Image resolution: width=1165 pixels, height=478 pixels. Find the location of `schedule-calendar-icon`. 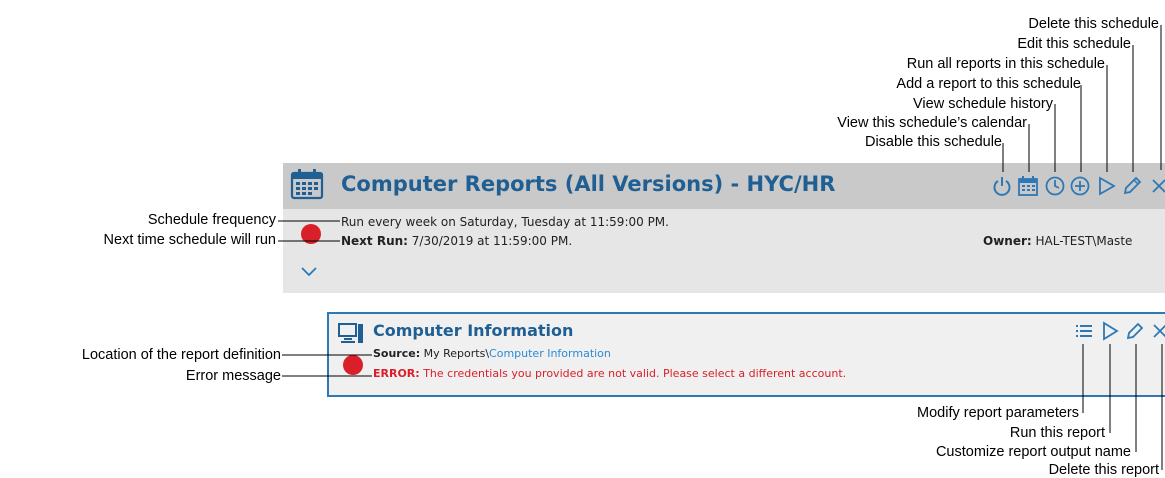

schedule-calendar-icon is located at coordinates (307, 184).